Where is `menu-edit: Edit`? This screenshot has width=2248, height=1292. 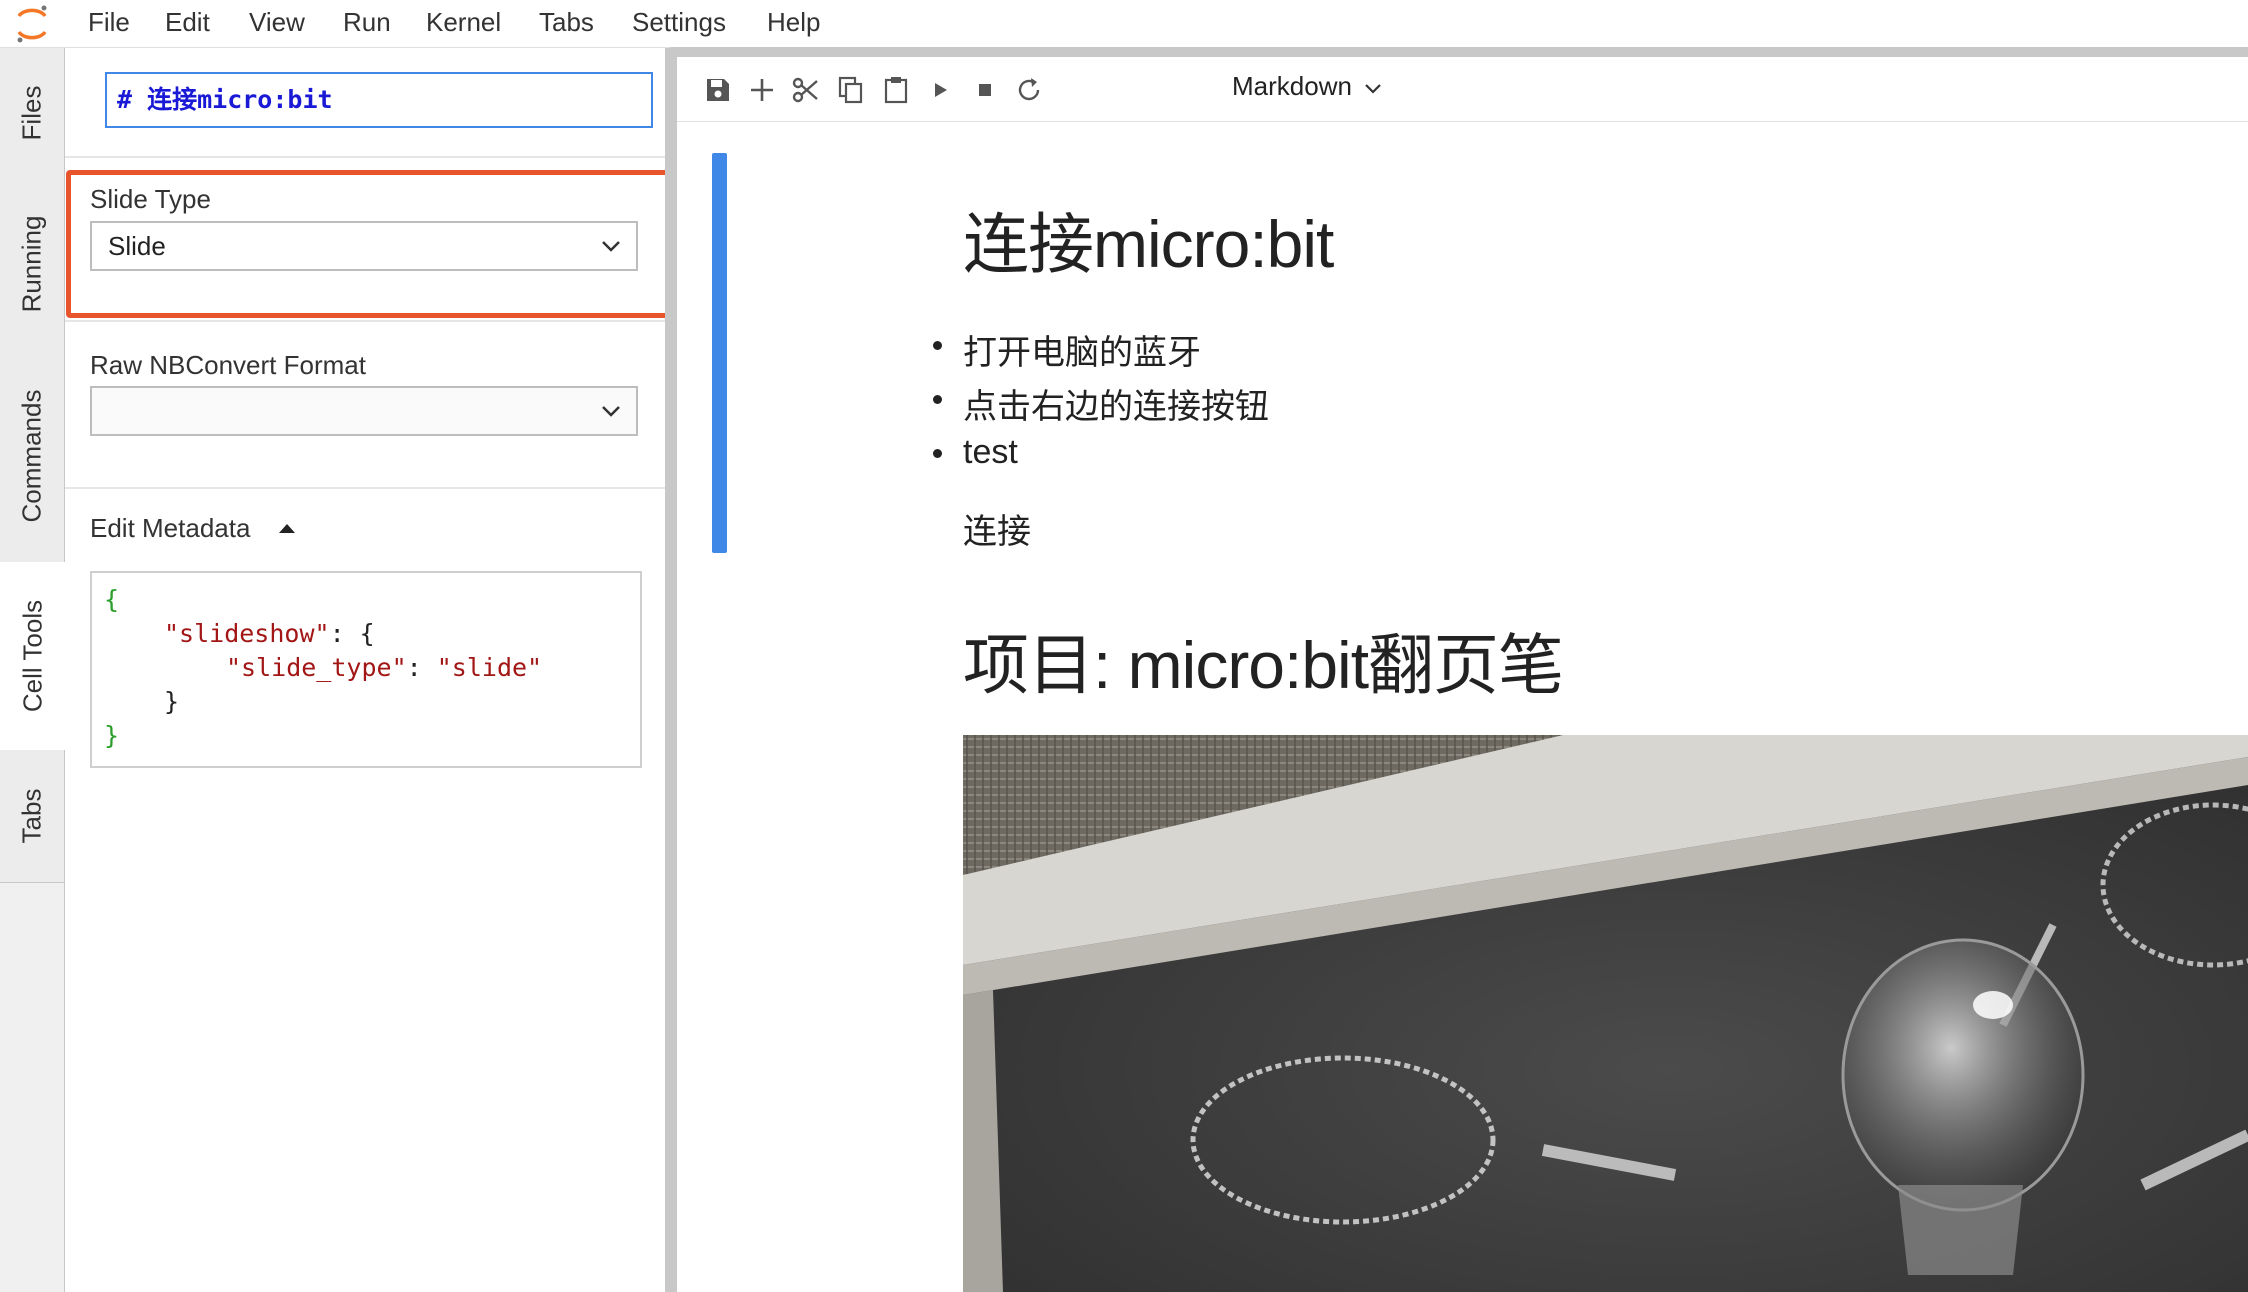
menu-edit: Edit is located at coordinates (187, 23).